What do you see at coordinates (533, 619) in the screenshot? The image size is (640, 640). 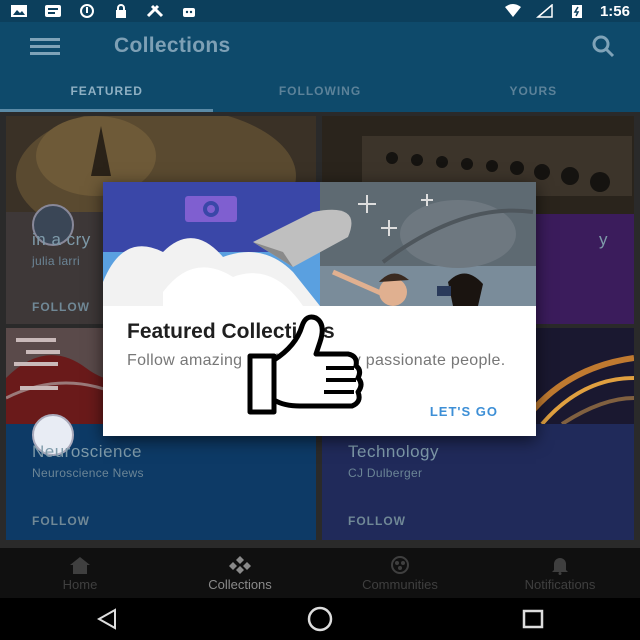 I see `recents-icon` at bounding box center [533, 619].